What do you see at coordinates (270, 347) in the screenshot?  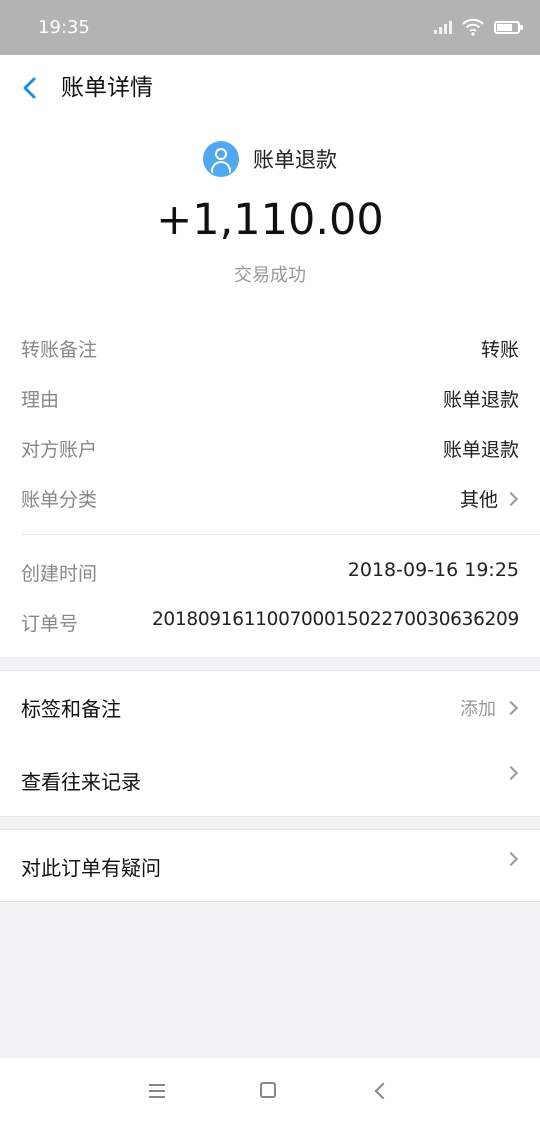 I see `detail-row-remark: 转账备注 转账` at bounding box center [270, 347].